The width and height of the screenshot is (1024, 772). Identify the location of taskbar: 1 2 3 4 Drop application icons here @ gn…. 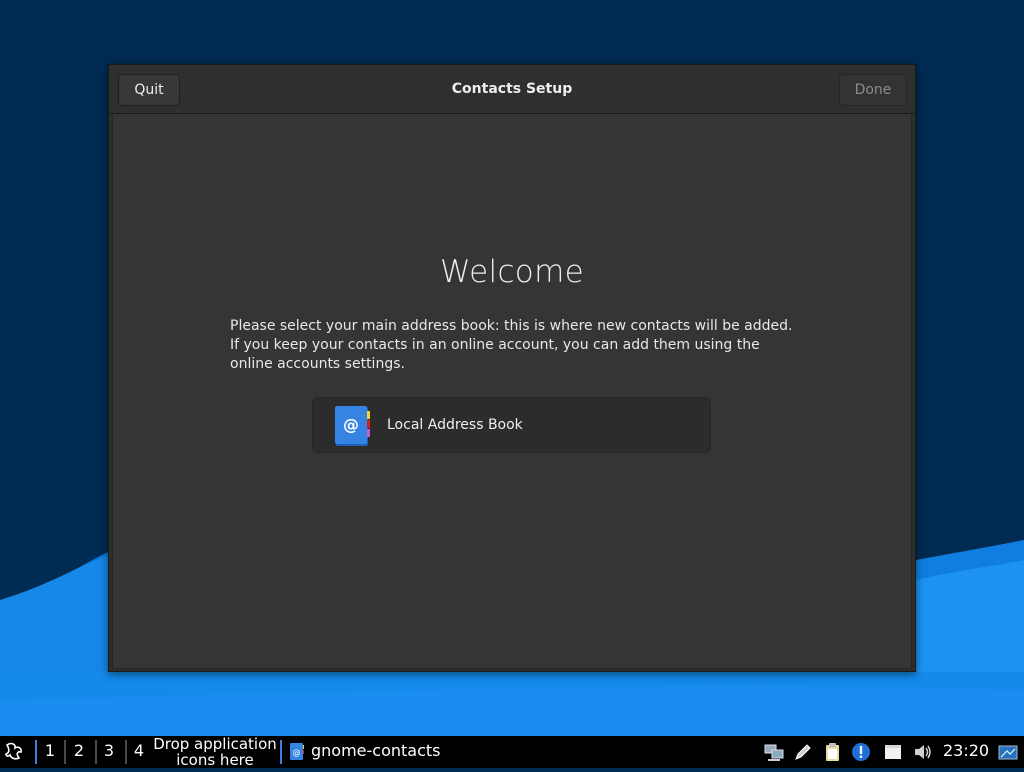
(512, 752).